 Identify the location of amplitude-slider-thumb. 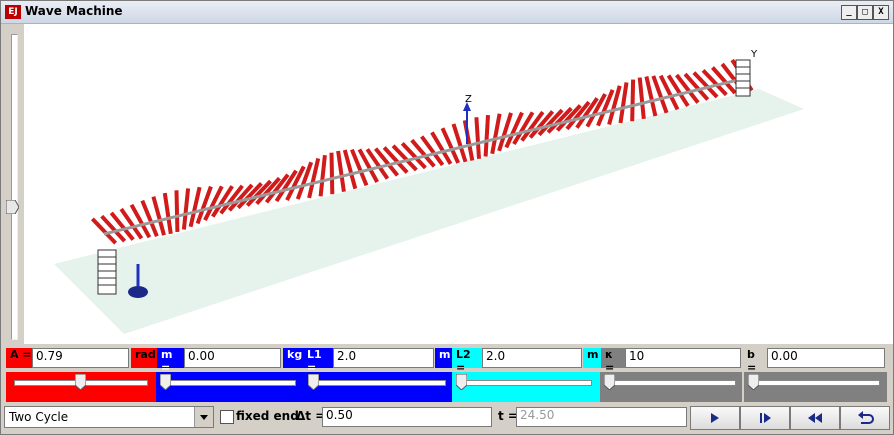
(80, 382).